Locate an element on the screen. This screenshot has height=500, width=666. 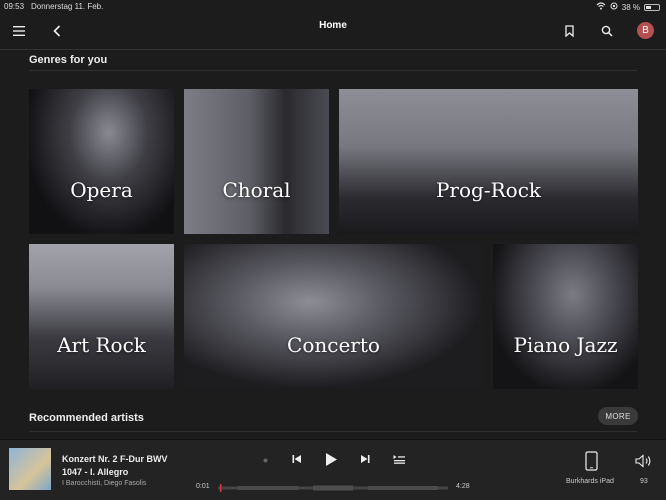
duration-time: 4:28 is located at coordinates (463, 486).